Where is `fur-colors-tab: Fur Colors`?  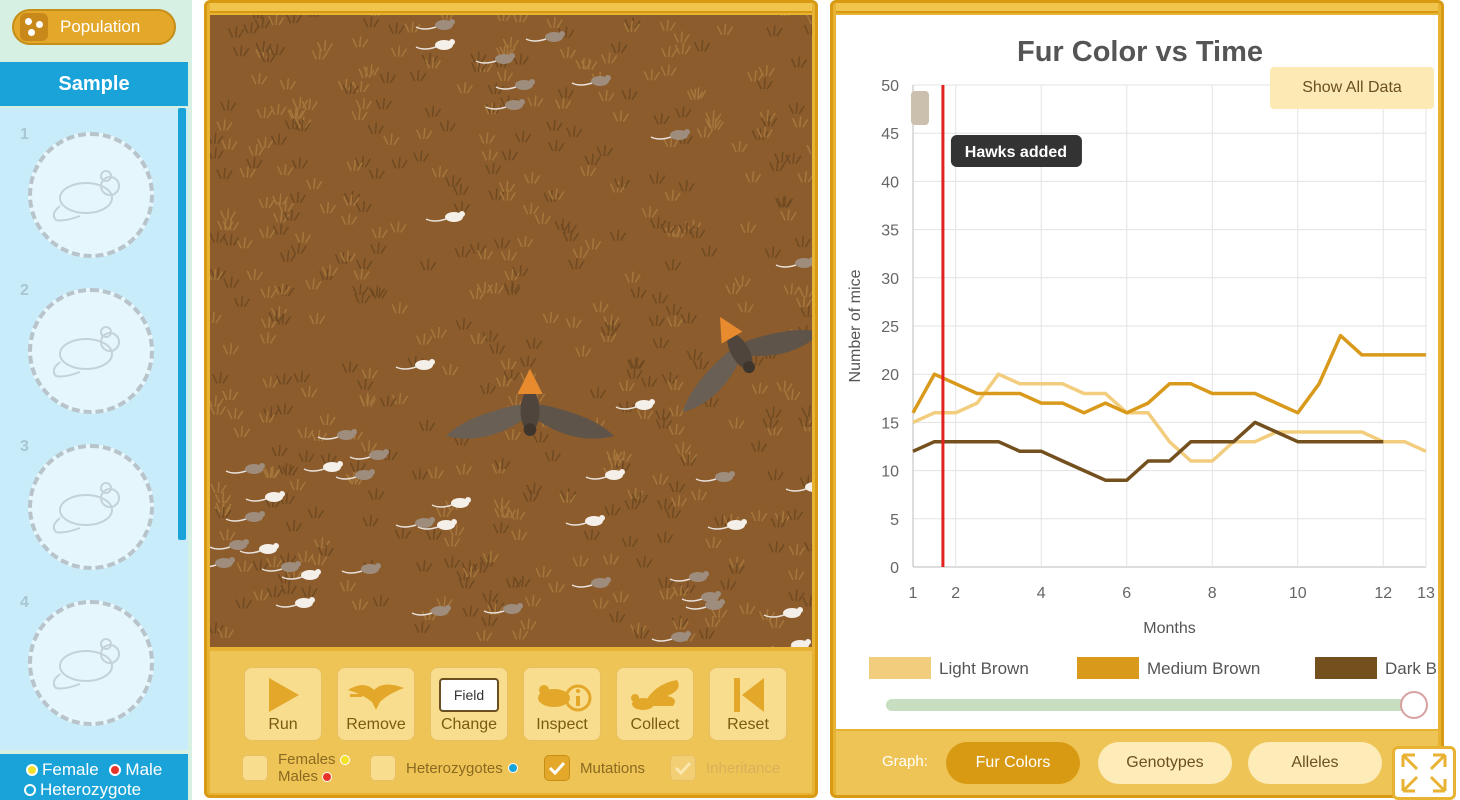 fur-colors-tab: Fur Colors is located at coordinates (1013, 763).